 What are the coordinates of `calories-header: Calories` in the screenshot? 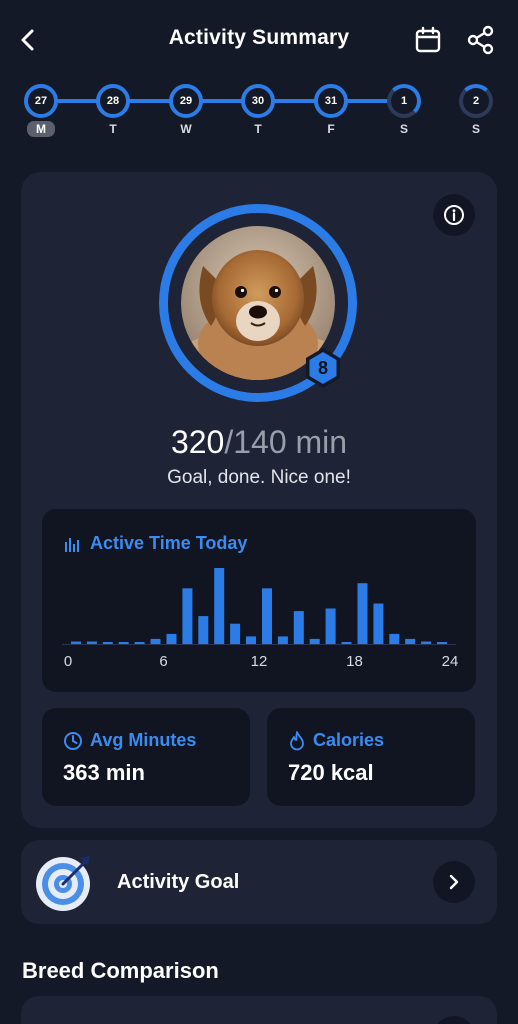 It's located at (336, 740).